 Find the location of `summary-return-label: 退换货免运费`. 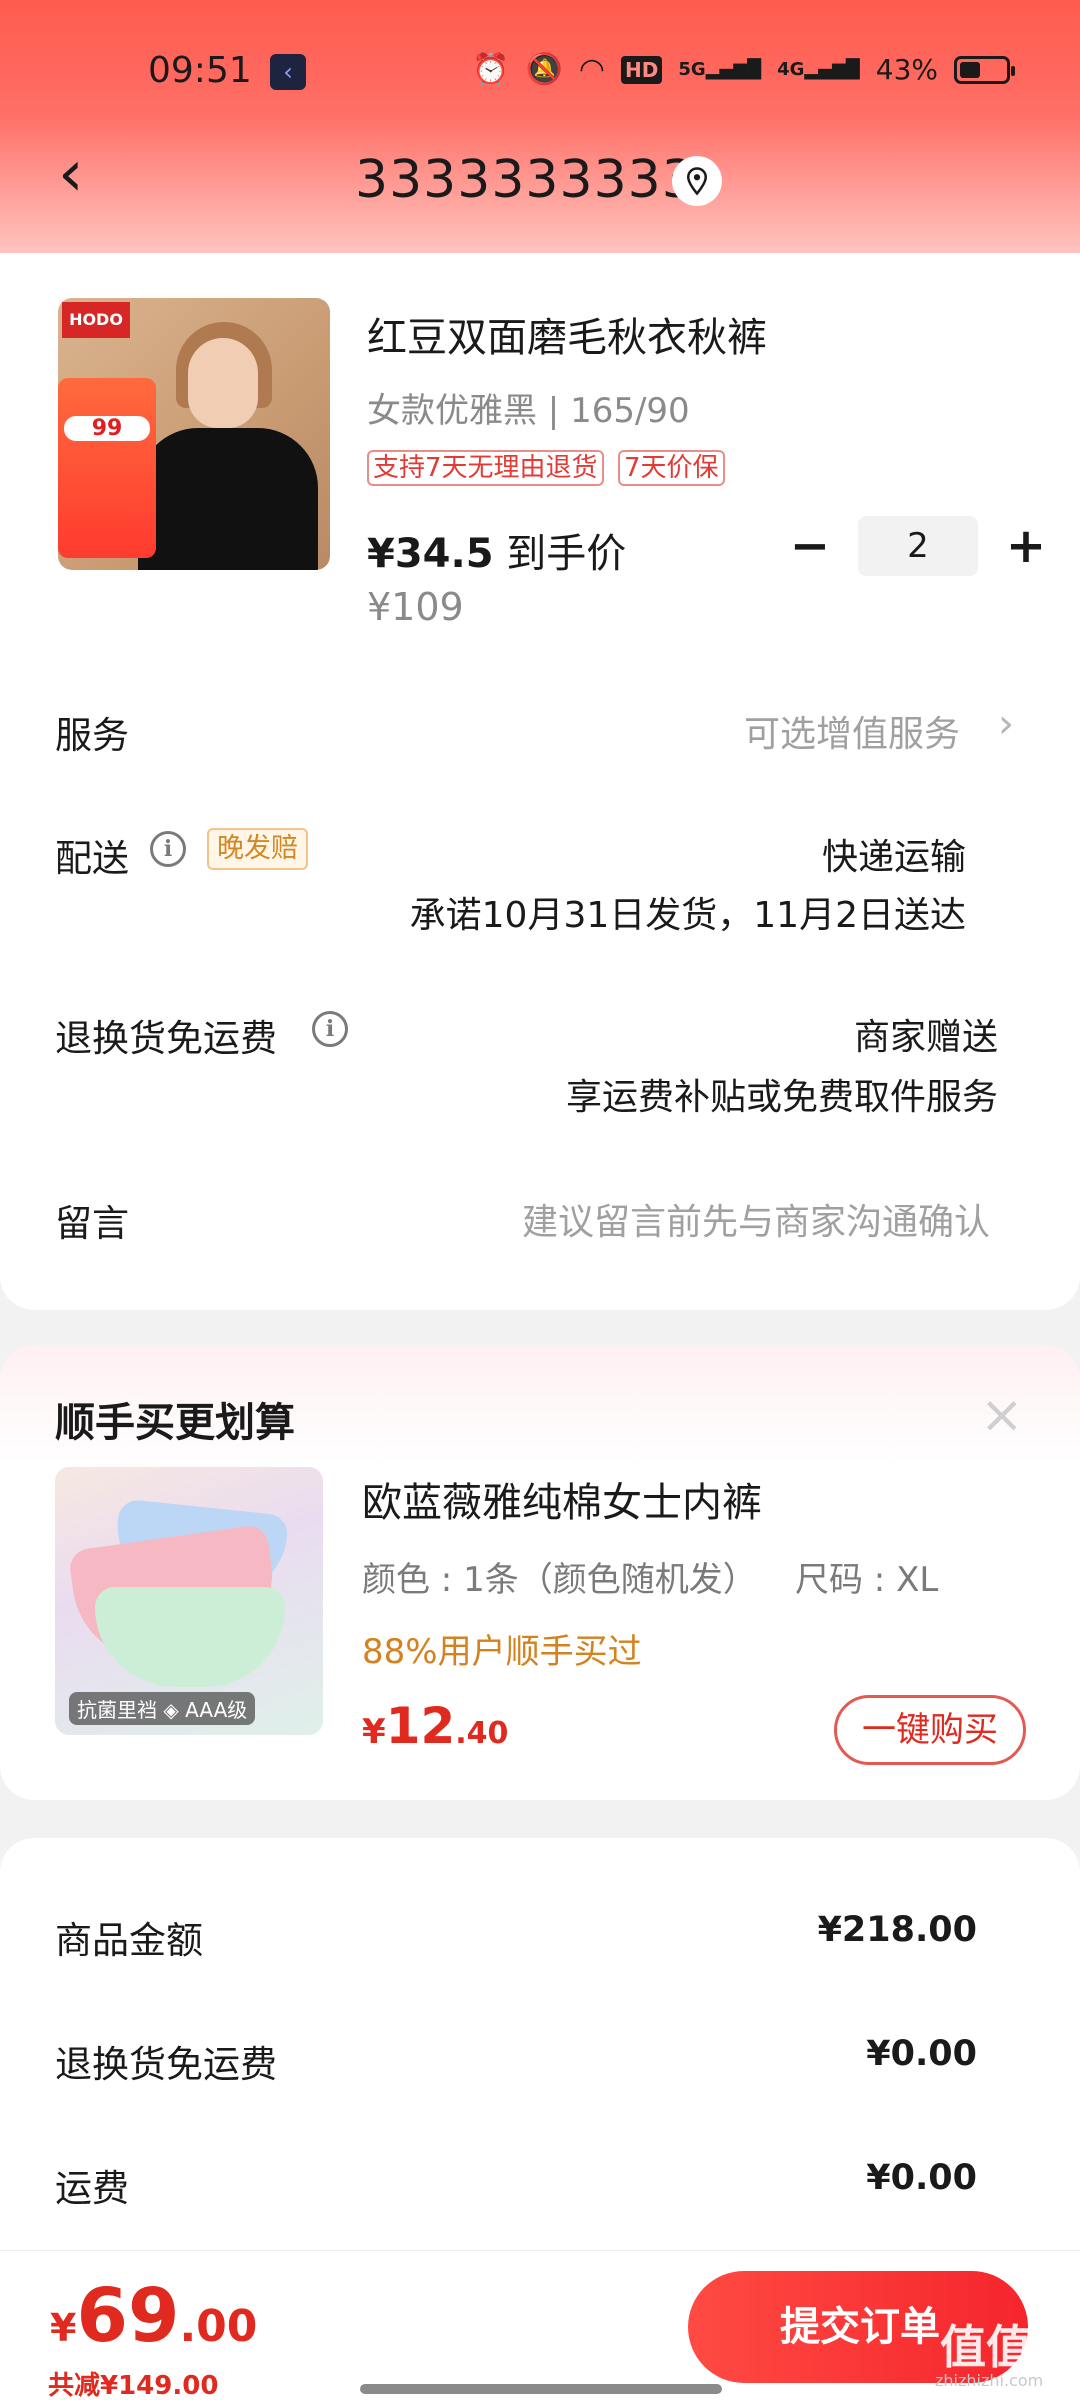

summary-return-label: 退换货免运费 is located at coordinates (166, 2064).